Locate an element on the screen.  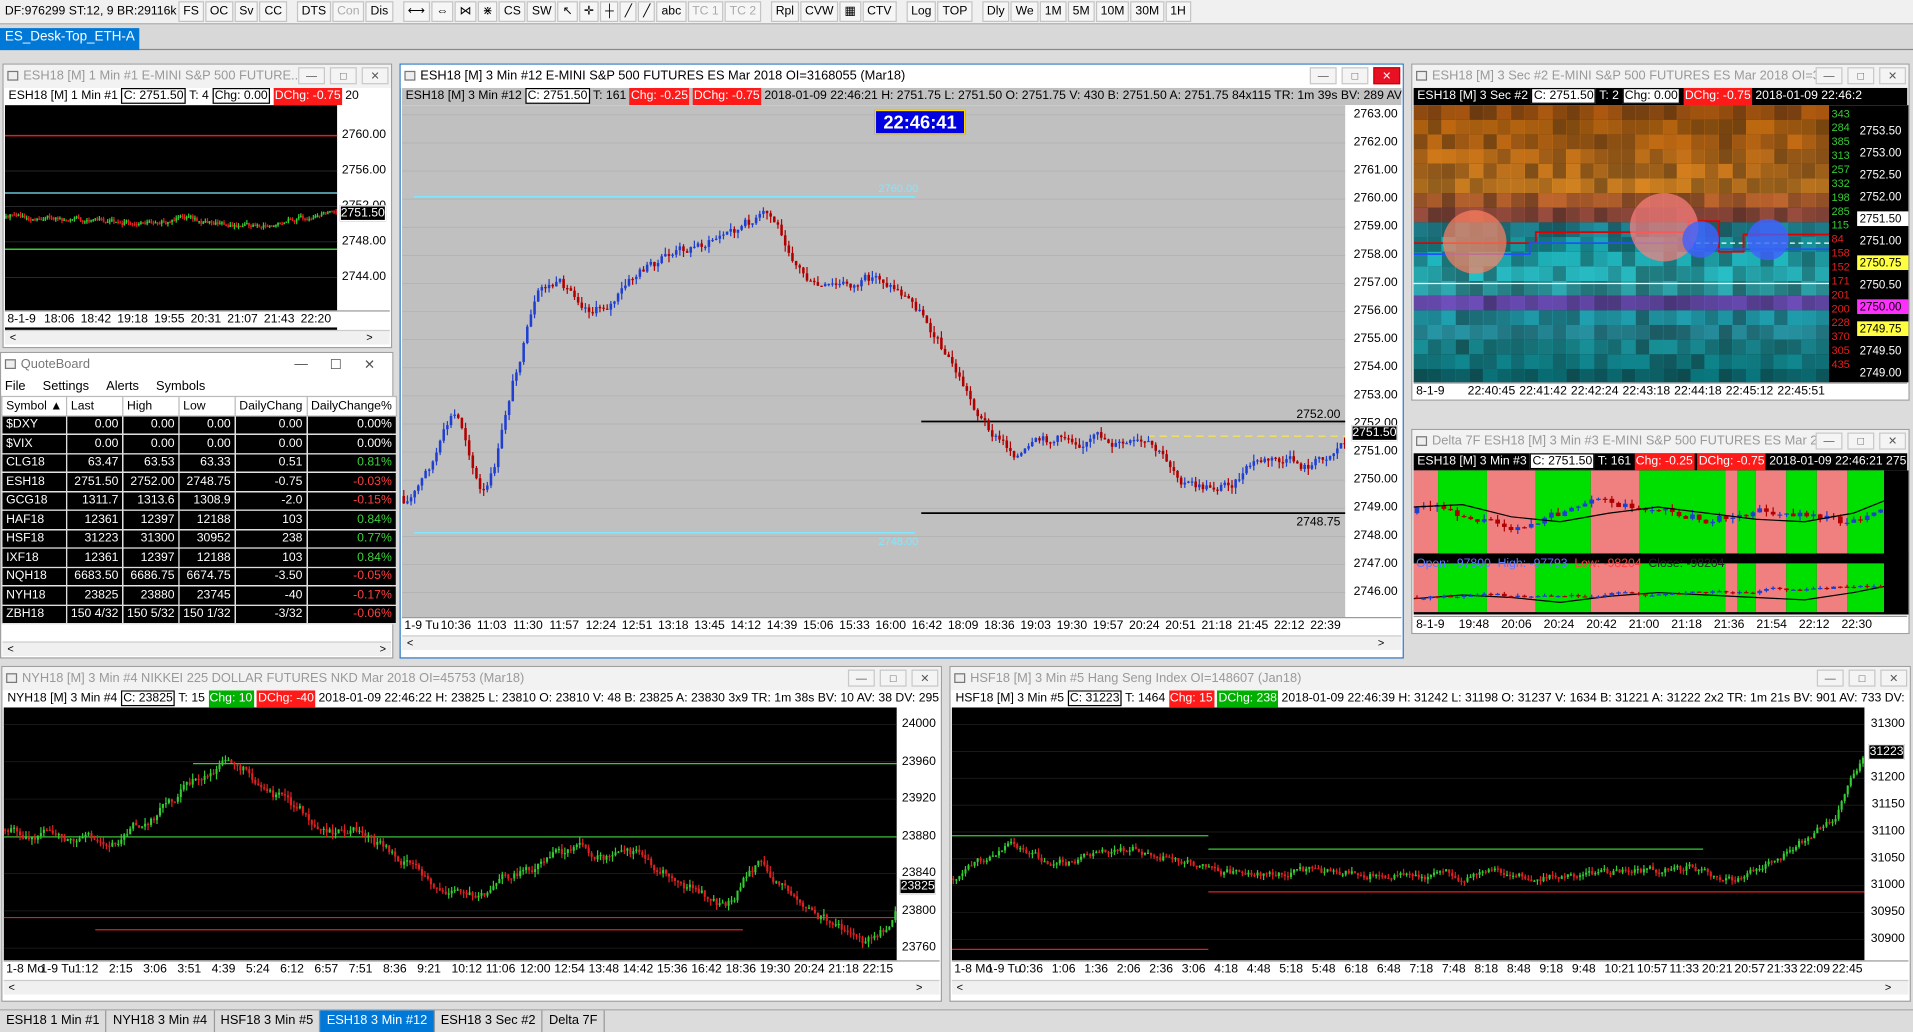
toolbar-button-tc-2: TC 2 is located at coordinates (743, 11).